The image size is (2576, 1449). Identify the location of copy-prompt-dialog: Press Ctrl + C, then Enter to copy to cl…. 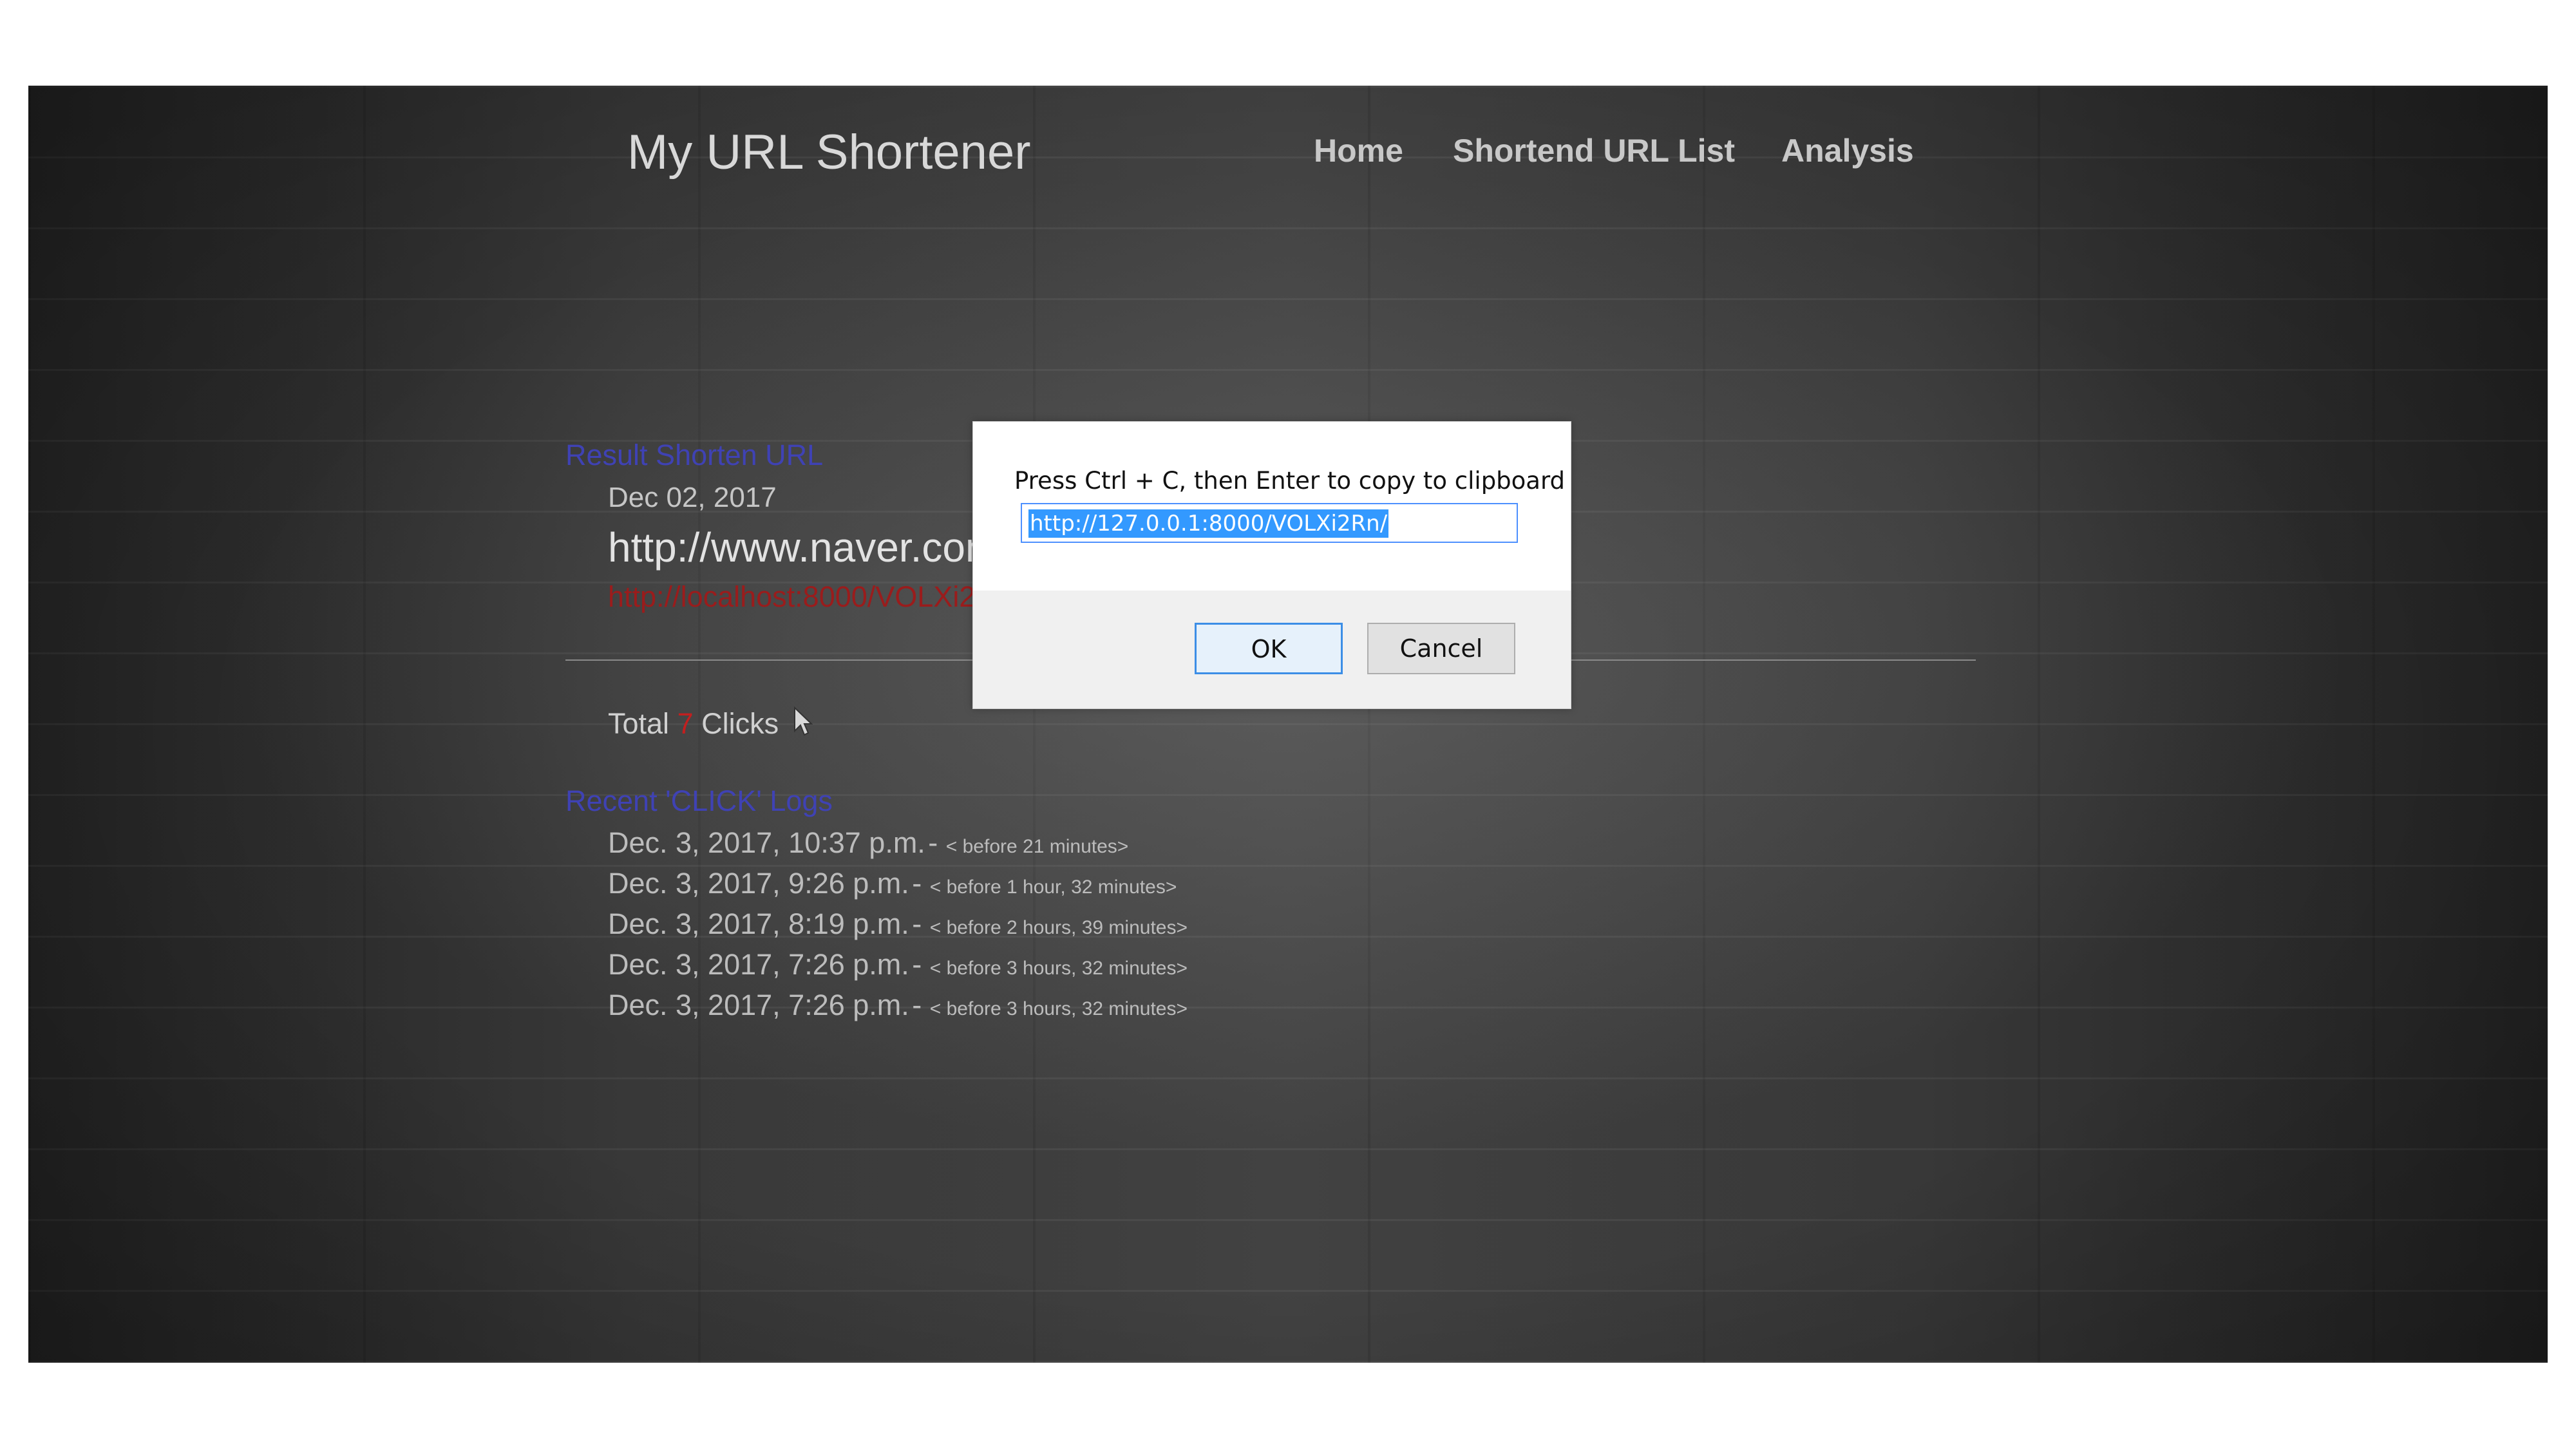
(1271, 565).